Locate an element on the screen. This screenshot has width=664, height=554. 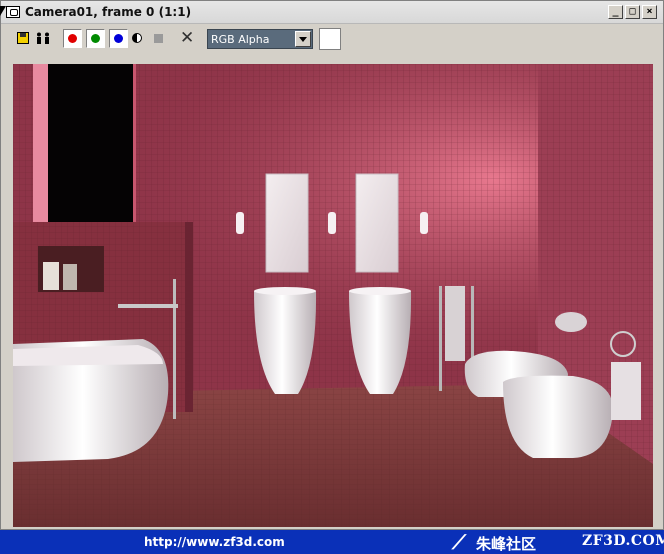
blue-channel-button is located at coordinates (118, 38).